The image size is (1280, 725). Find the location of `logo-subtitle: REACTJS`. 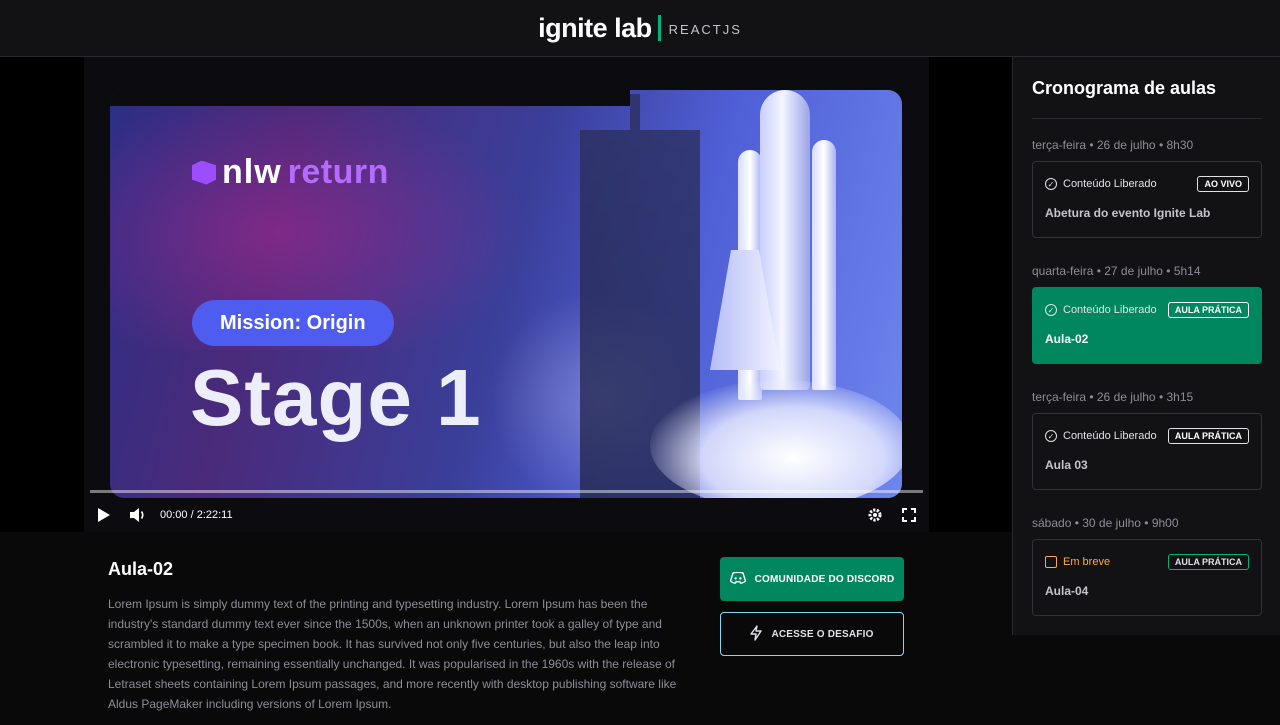

logo-subtitle: REACTJS is located at coordinates (705, 29).